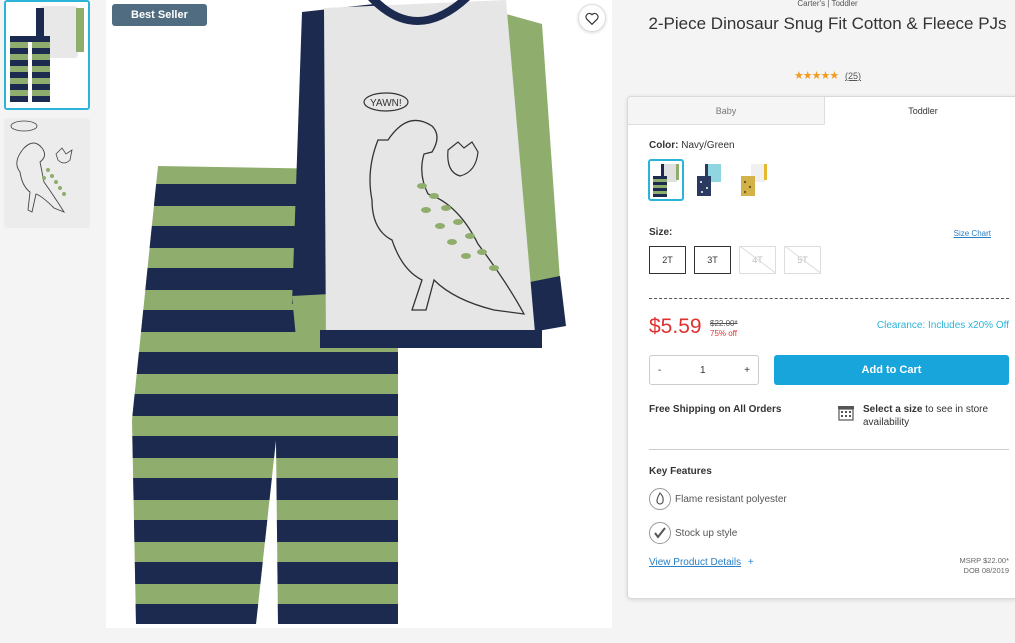  I want to click on checkmark-icon, so click(660, 533).